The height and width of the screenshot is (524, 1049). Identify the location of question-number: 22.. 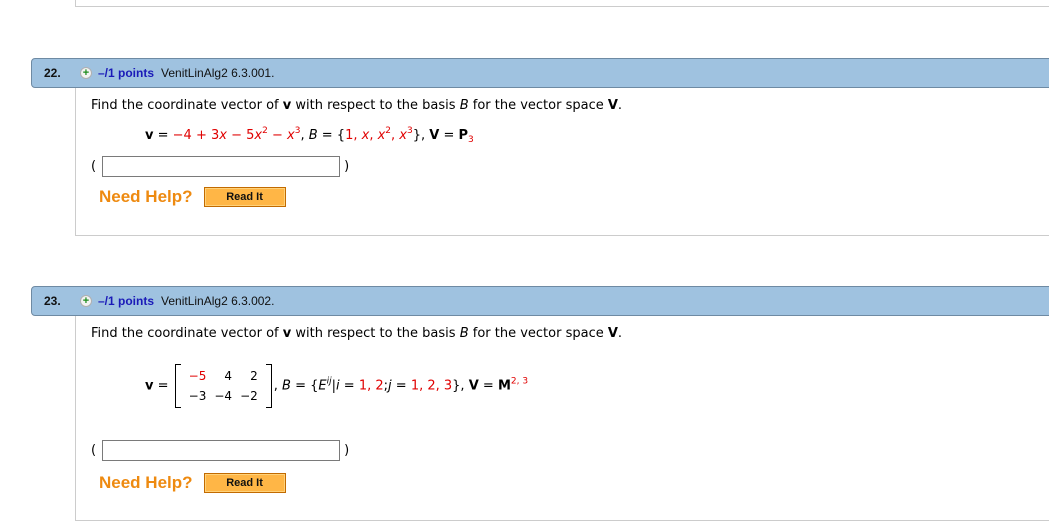
(52, 73).